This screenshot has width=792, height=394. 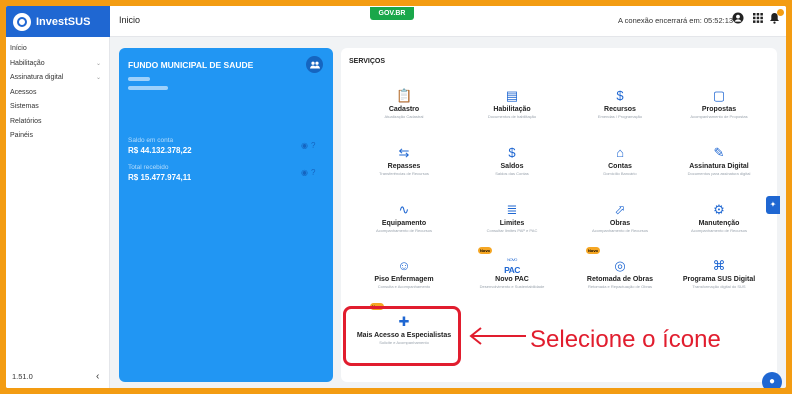 I want to click on services-title: SERVIÇOS, so click(x=367, y=61).